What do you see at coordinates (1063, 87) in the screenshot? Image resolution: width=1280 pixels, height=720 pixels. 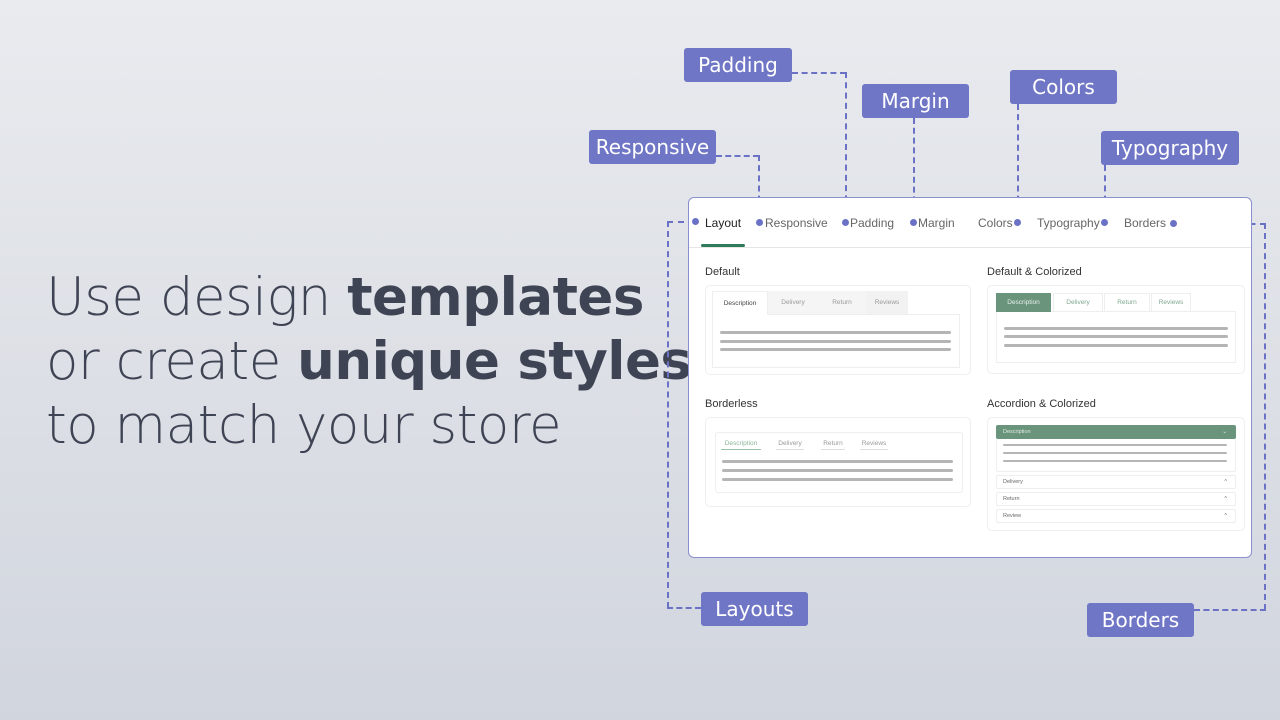 I see `callout-colors: Colors` at bounding box center [1063, 87].